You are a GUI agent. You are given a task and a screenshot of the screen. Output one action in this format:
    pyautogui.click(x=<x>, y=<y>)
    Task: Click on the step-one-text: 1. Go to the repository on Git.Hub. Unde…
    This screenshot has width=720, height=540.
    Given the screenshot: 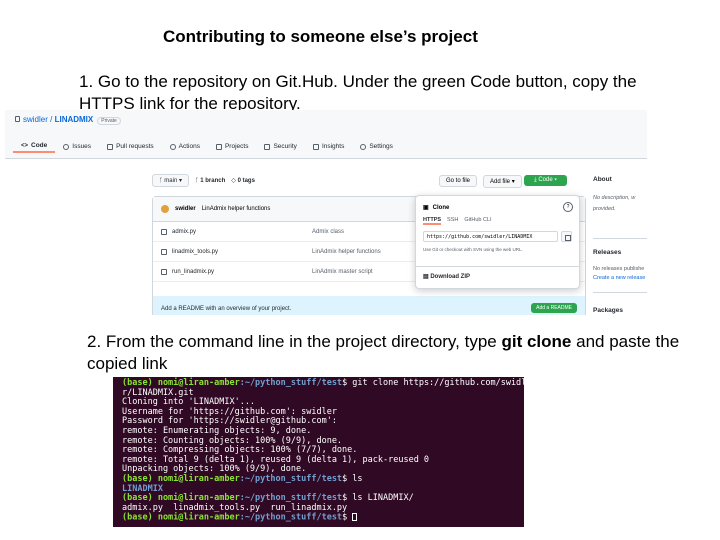 What is the action you would take?
    pyautogui.click(x=358, y=92)
    